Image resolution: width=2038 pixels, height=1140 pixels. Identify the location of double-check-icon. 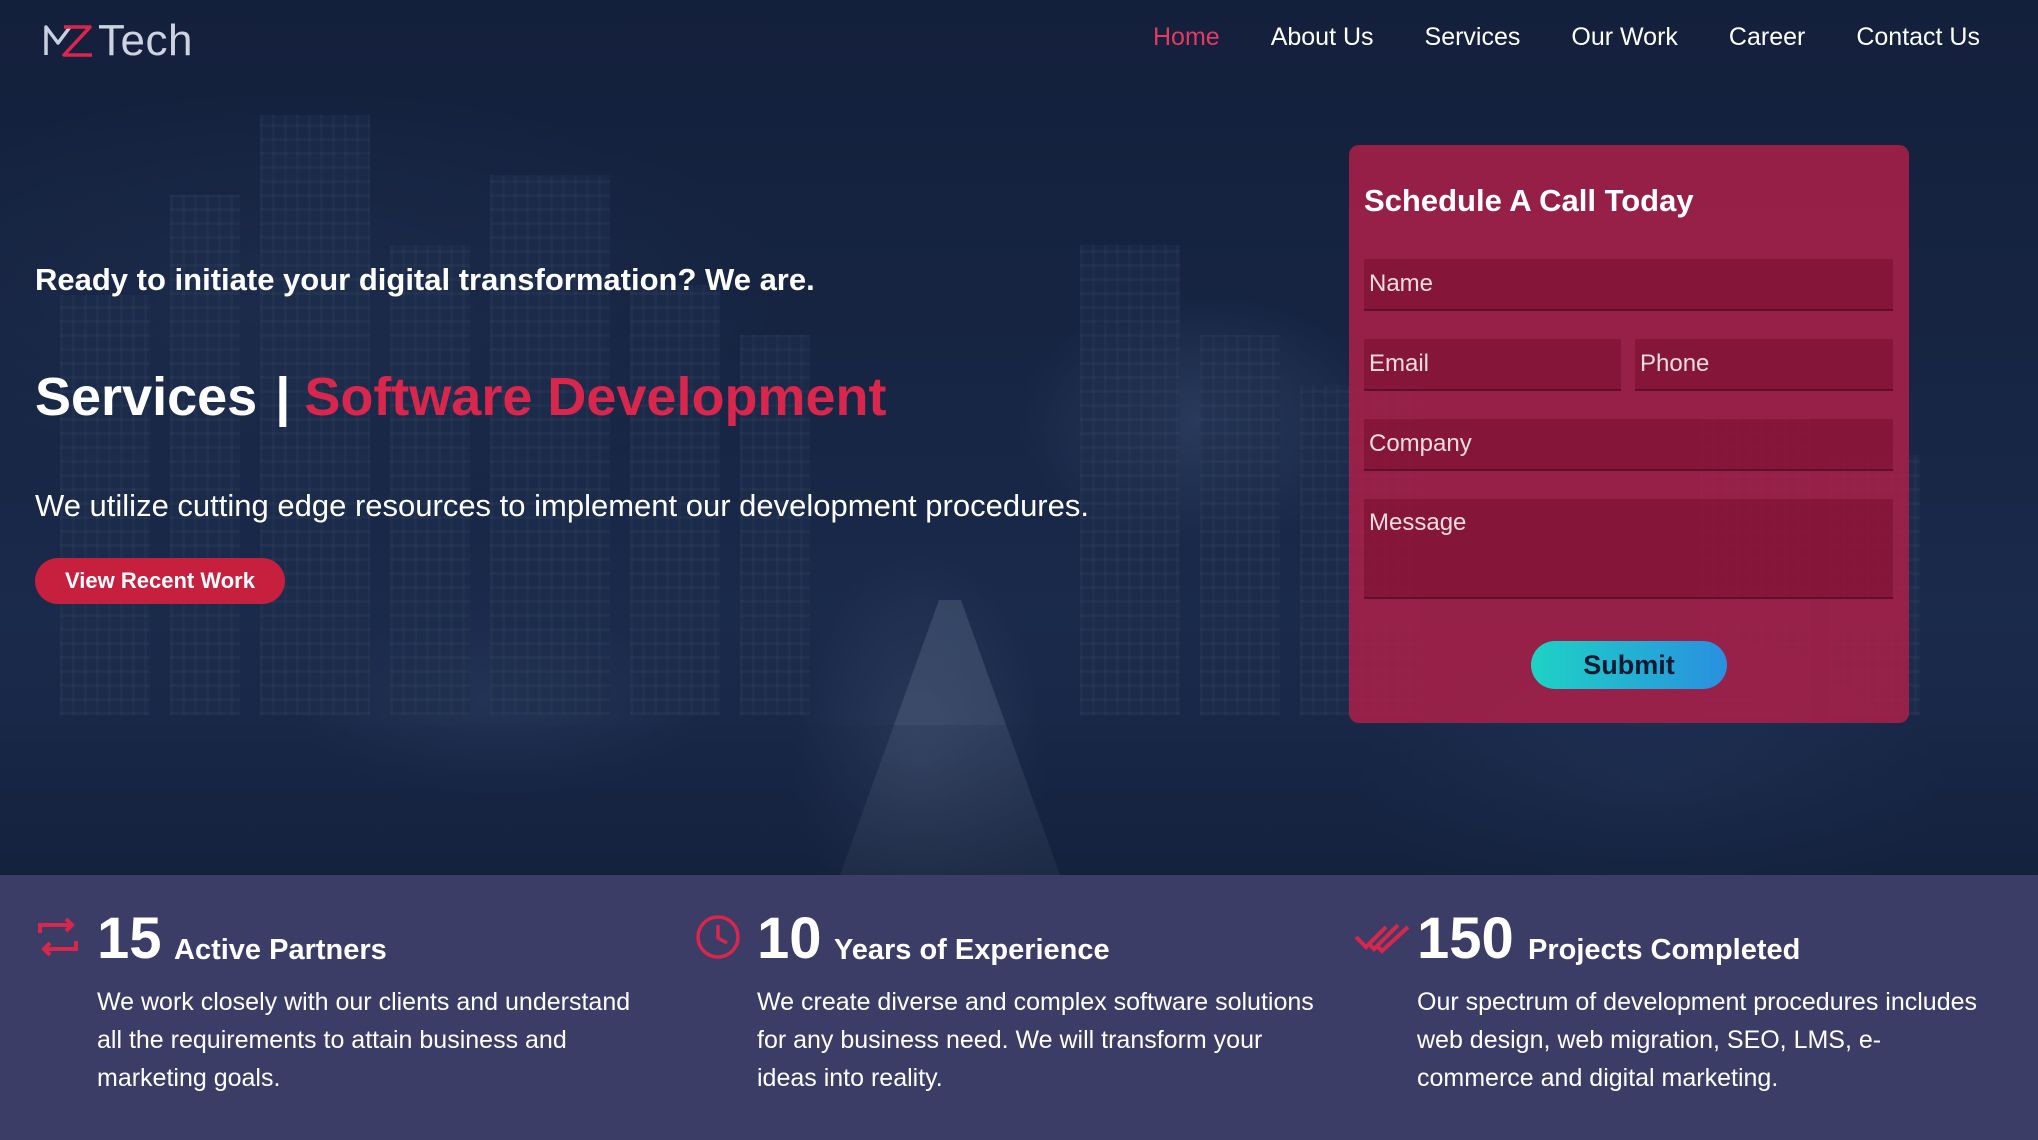
(1382, 938).